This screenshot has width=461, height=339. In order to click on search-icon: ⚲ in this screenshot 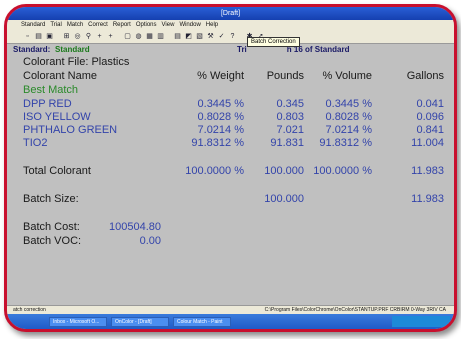, I will do `click(88, 36)`.